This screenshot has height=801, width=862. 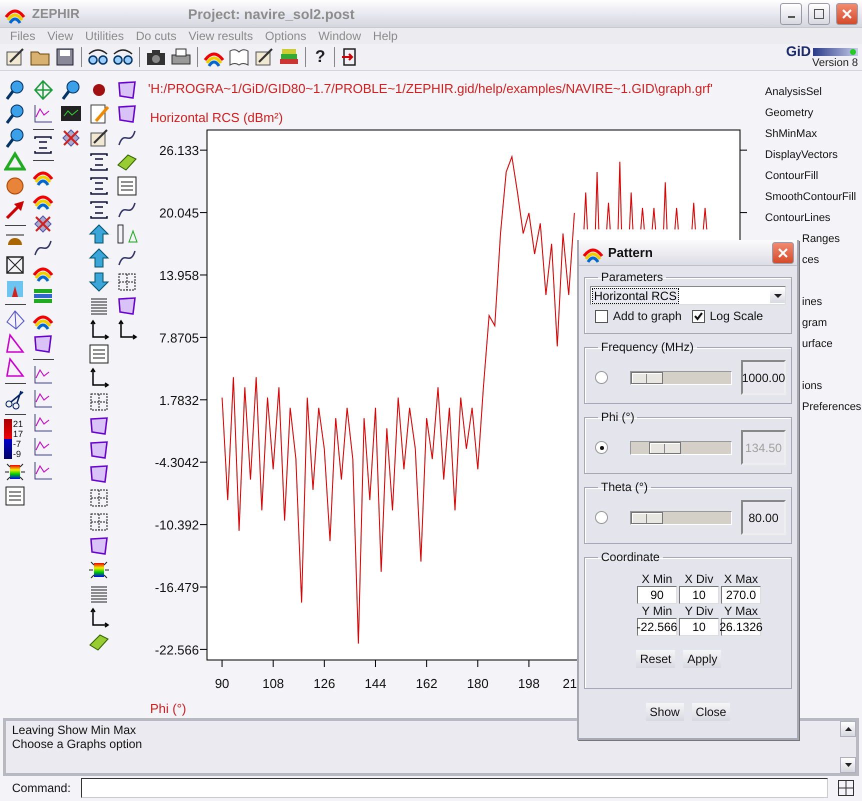 What do you see at coordinates (763, 377) in the screenshot?
I see `value-field: 1000.00` at bounding box center [763, 377].